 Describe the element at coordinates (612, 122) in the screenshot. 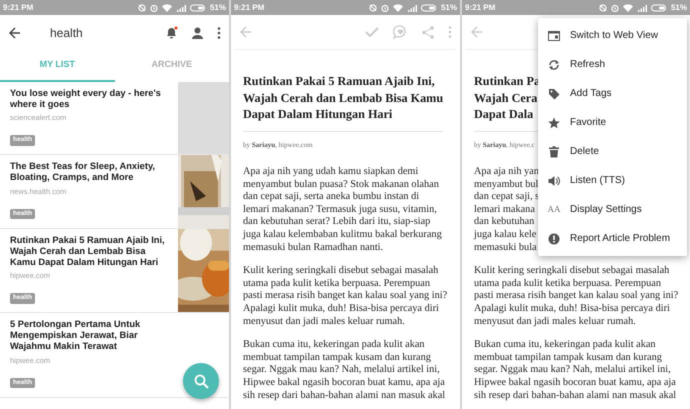

I see `menu-item: Favorite` at that location.